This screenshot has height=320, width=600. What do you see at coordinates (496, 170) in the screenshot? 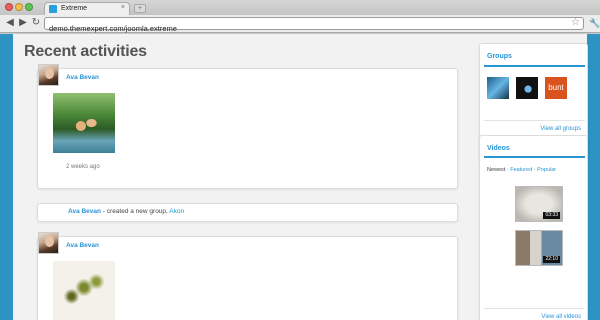
I see `tab-newest: Newest` at bounding box center [496, 170].